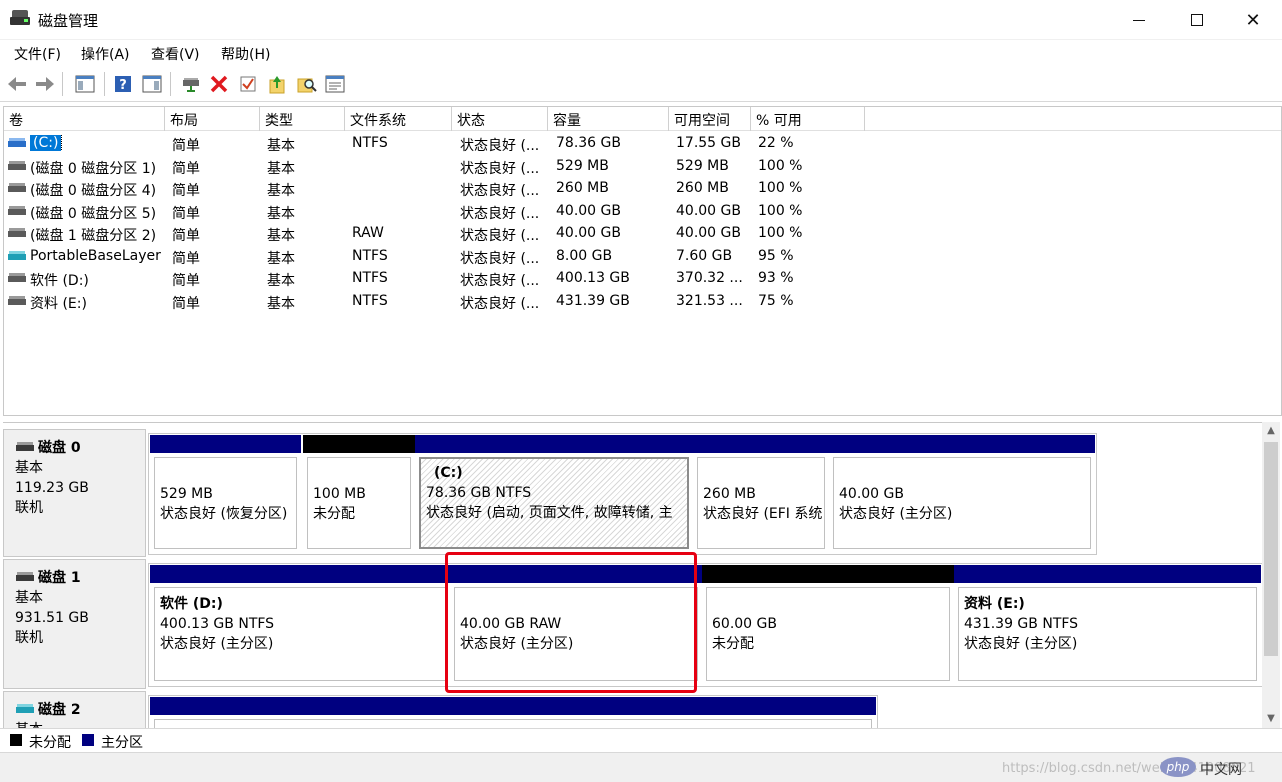 The image size is (1282, 782). I want to click on partition-block: 260 MB 状态良好 (EFI 系统, so click(761, 494).